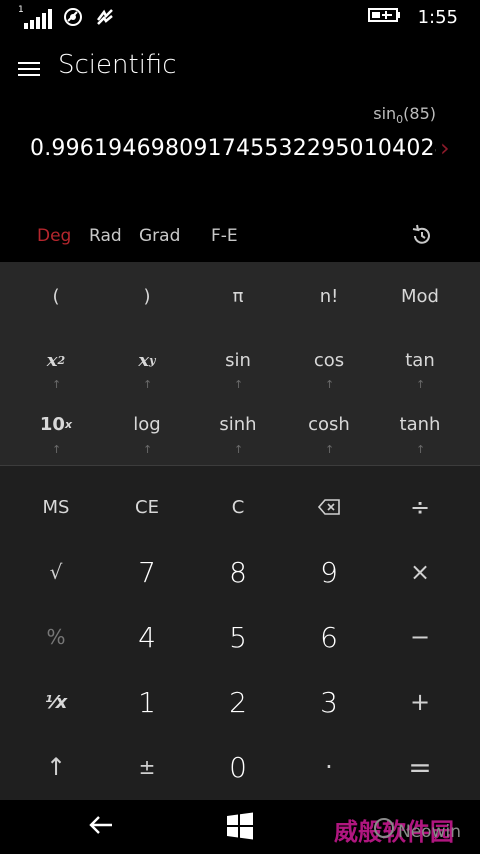 The width and height of the screenshot is (480, 854). What do you see at coordinates (240, 68) in the screenshot?
I see `title-bar: Scientific` at bounding box center [240, 68].